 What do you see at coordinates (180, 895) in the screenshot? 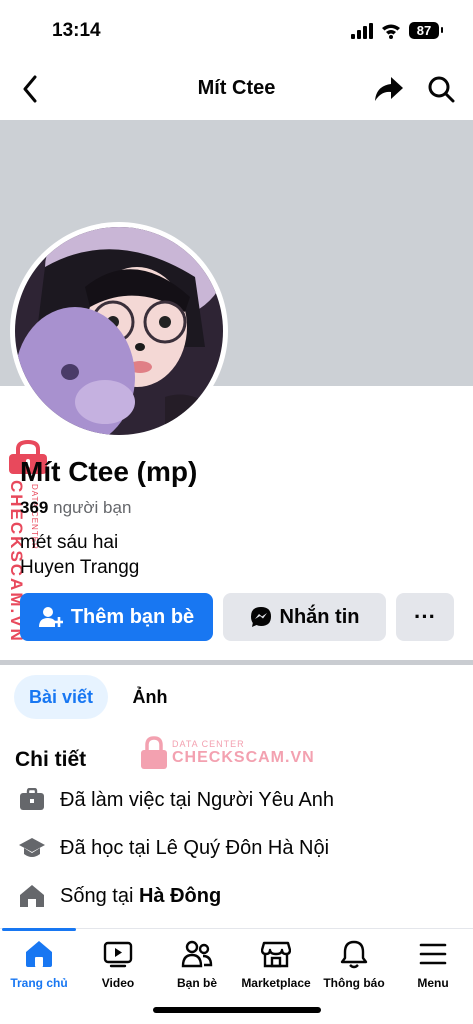
I see `detail-lives-place: Hà Đông` at bounding box center [180, 895].